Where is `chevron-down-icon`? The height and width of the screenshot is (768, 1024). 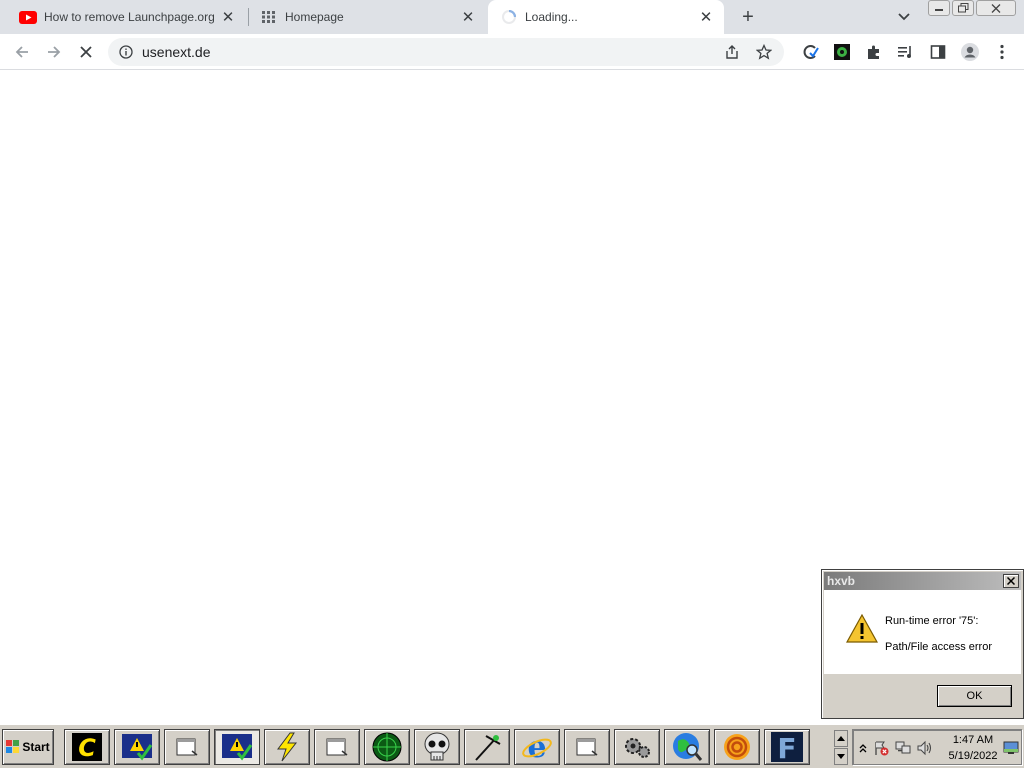
chevron-down-icon is located at coordinates (904, 17).